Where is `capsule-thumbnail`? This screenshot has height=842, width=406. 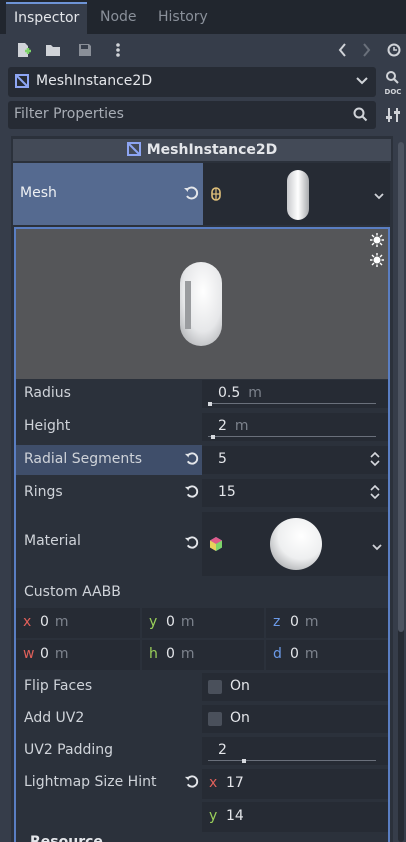
capsule-thumbnail is located at coordinates (298, 197).